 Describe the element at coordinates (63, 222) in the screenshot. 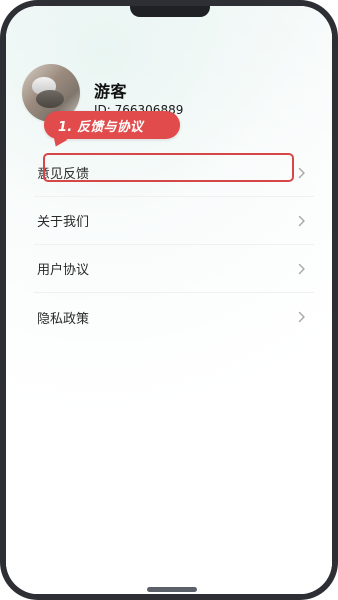

I see `menu-item-label: 关于我们` at that location.